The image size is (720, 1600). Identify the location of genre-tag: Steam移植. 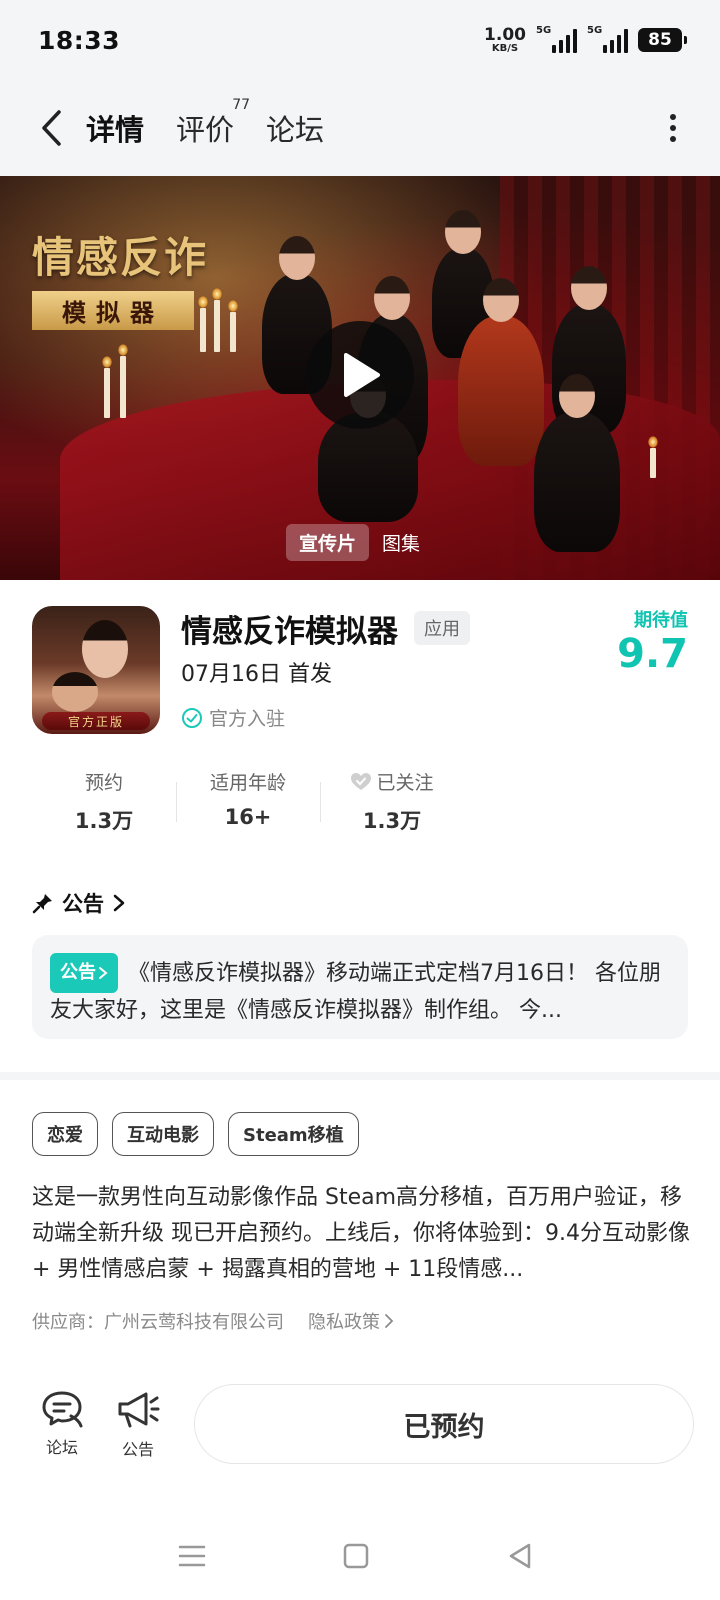
(293, 1134).